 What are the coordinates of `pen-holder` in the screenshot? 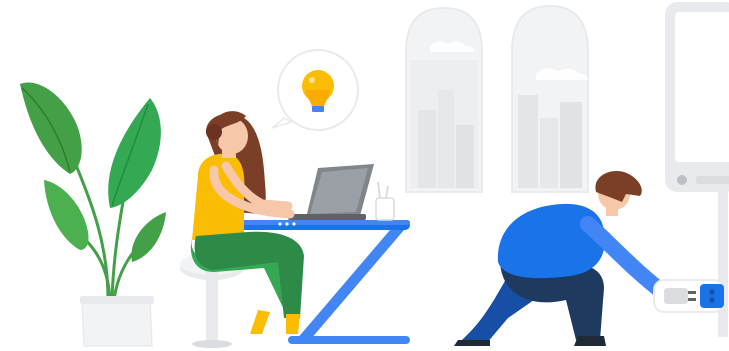 It's located at (385, 201).